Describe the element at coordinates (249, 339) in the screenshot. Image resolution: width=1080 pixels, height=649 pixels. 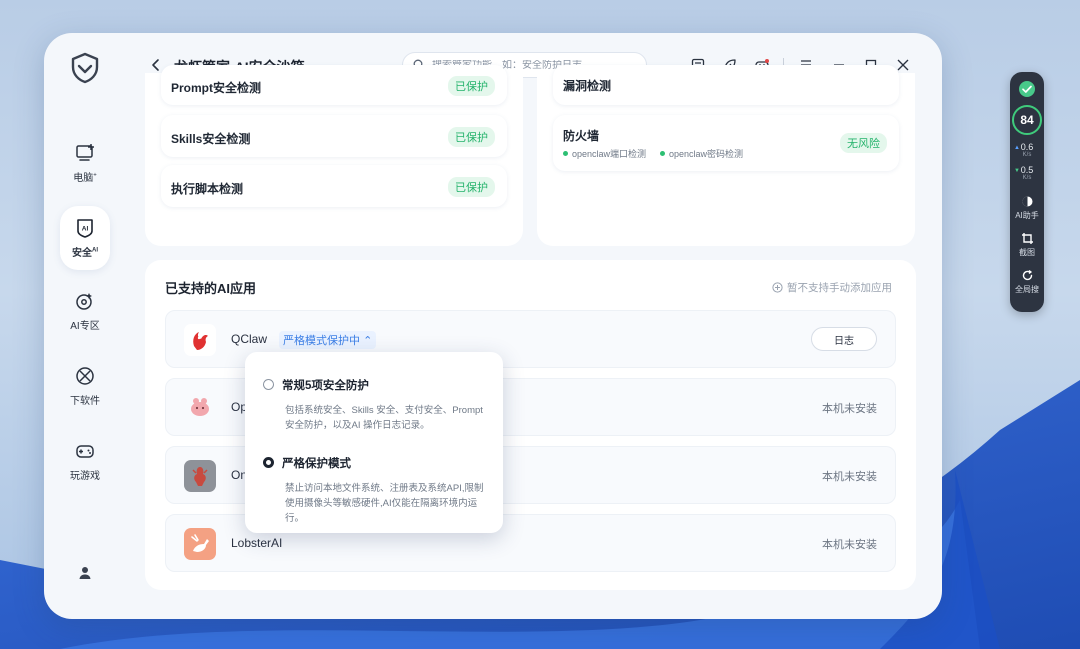
I see `app-name: QClaw` at that location.